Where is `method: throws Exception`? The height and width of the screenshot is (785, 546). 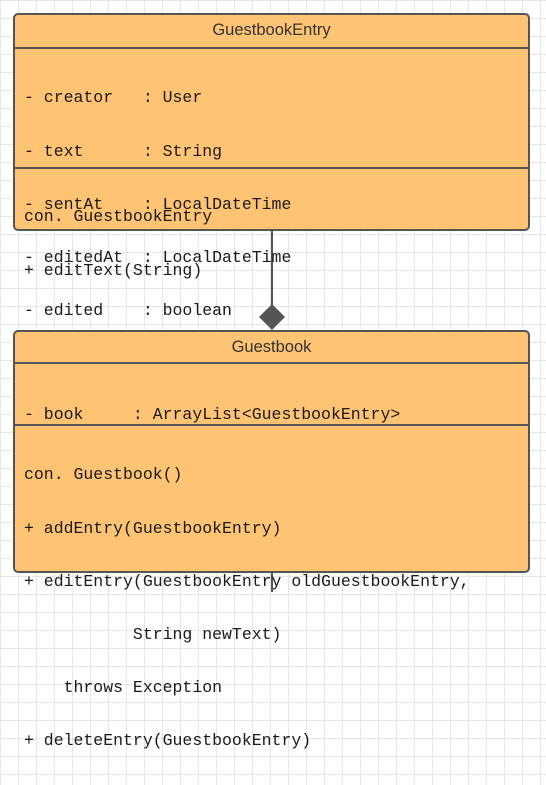
method: throws Exception is located at coordinates (123, 687).